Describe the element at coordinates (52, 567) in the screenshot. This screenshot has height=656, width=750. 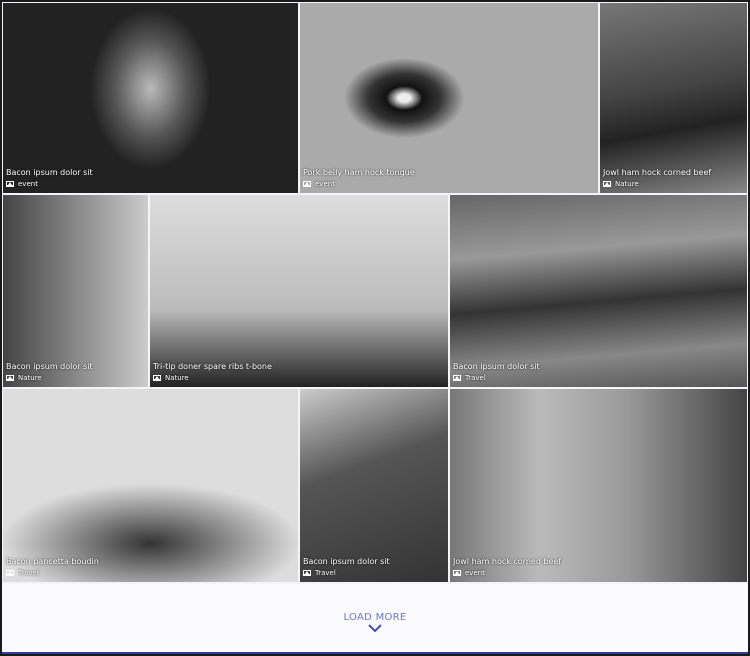
I see `tile-caption: Bacon pancetta boudin Travel` at that location.